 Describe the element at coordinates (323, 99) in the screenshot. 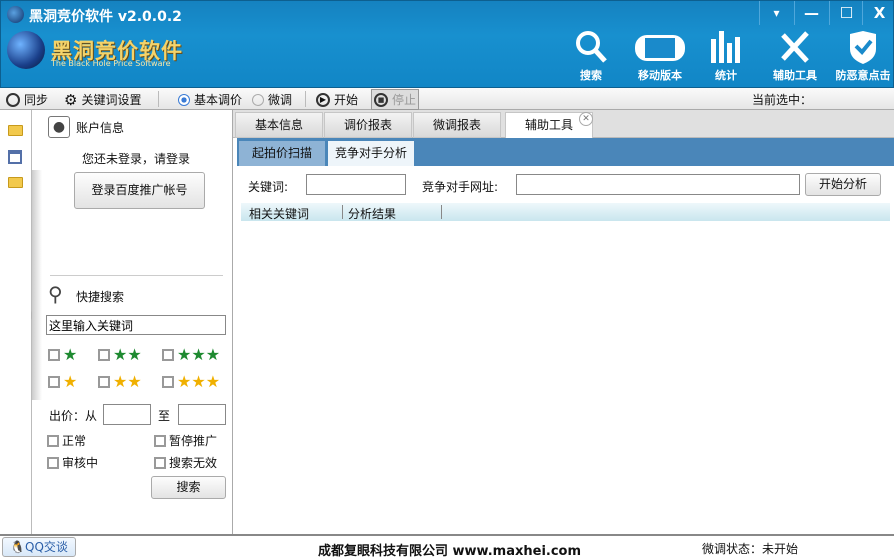

I see `play-icon: ▶` at that location.